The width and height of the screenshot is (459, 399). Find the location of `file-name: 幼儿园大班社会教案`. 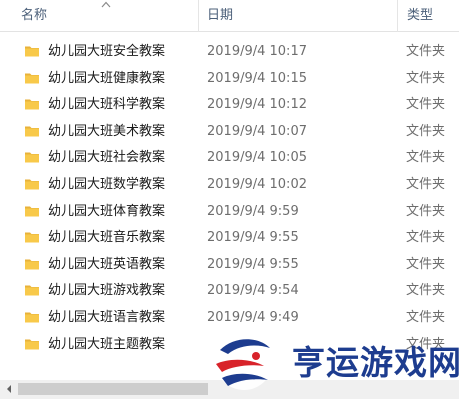

file-name: 幼儿园大班社会教案 is located at coordinates (106, 158).